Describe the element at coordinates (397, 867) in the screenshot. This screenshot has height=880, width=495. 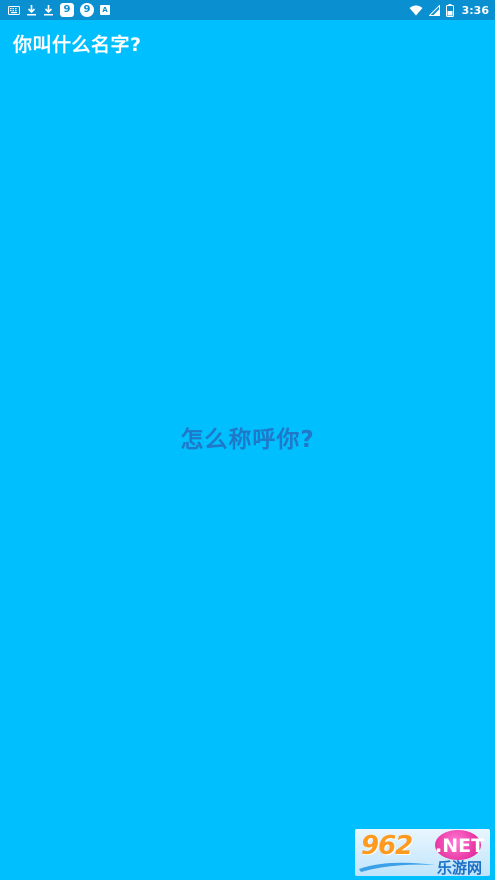
I see `watermark-swoosh-icon` at that location.